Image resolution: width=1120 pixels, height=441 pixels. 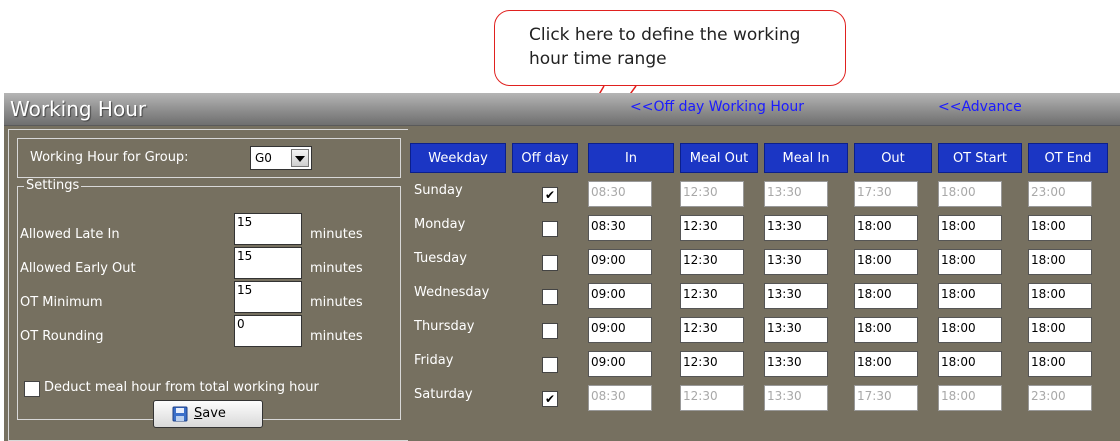 What do you see at coordinates (980, 107) in the screenshot?
I see `advance-link: <<Advance` at bounding box center [980, 107].